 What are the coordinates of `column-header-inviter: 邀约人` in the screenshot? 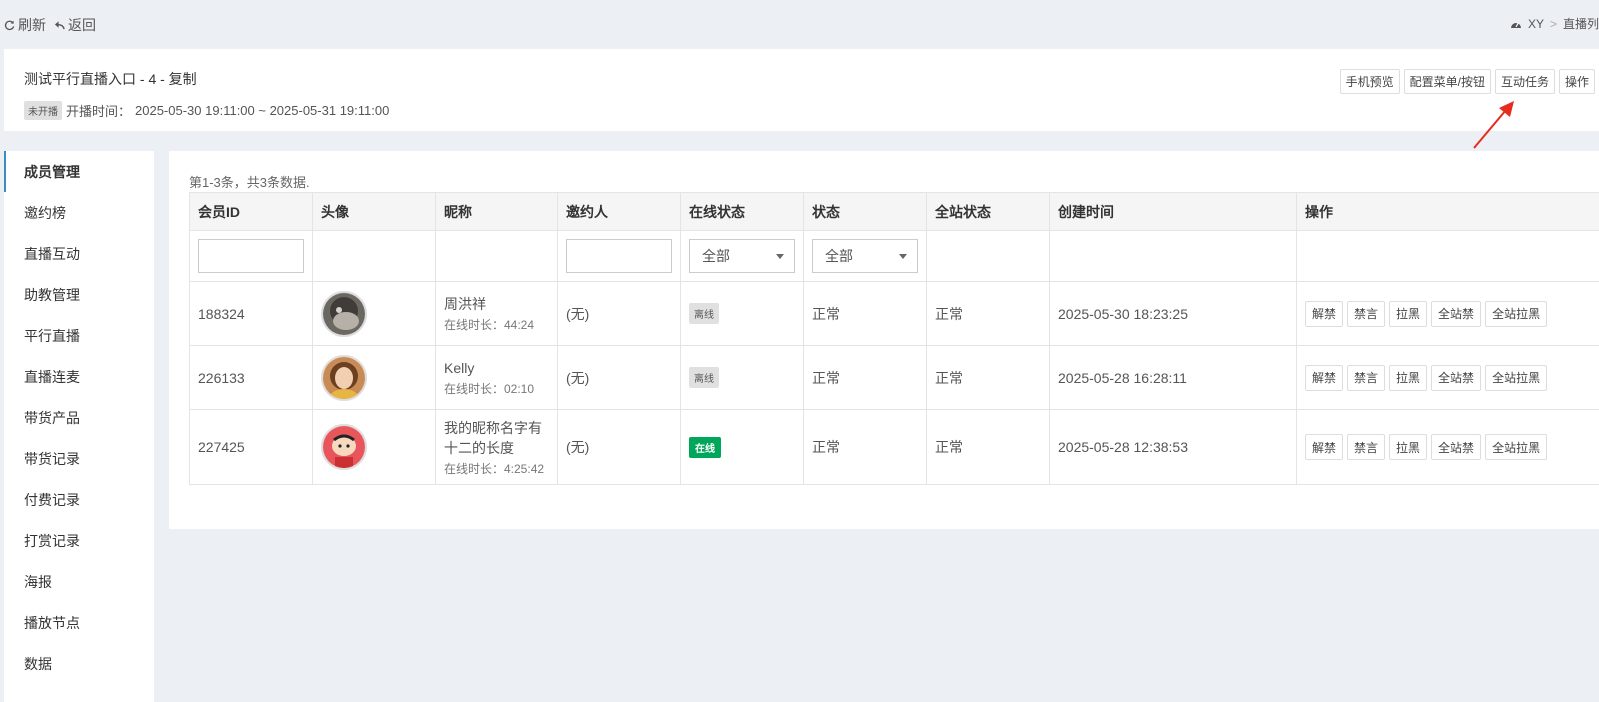 It's located at (619, 211).